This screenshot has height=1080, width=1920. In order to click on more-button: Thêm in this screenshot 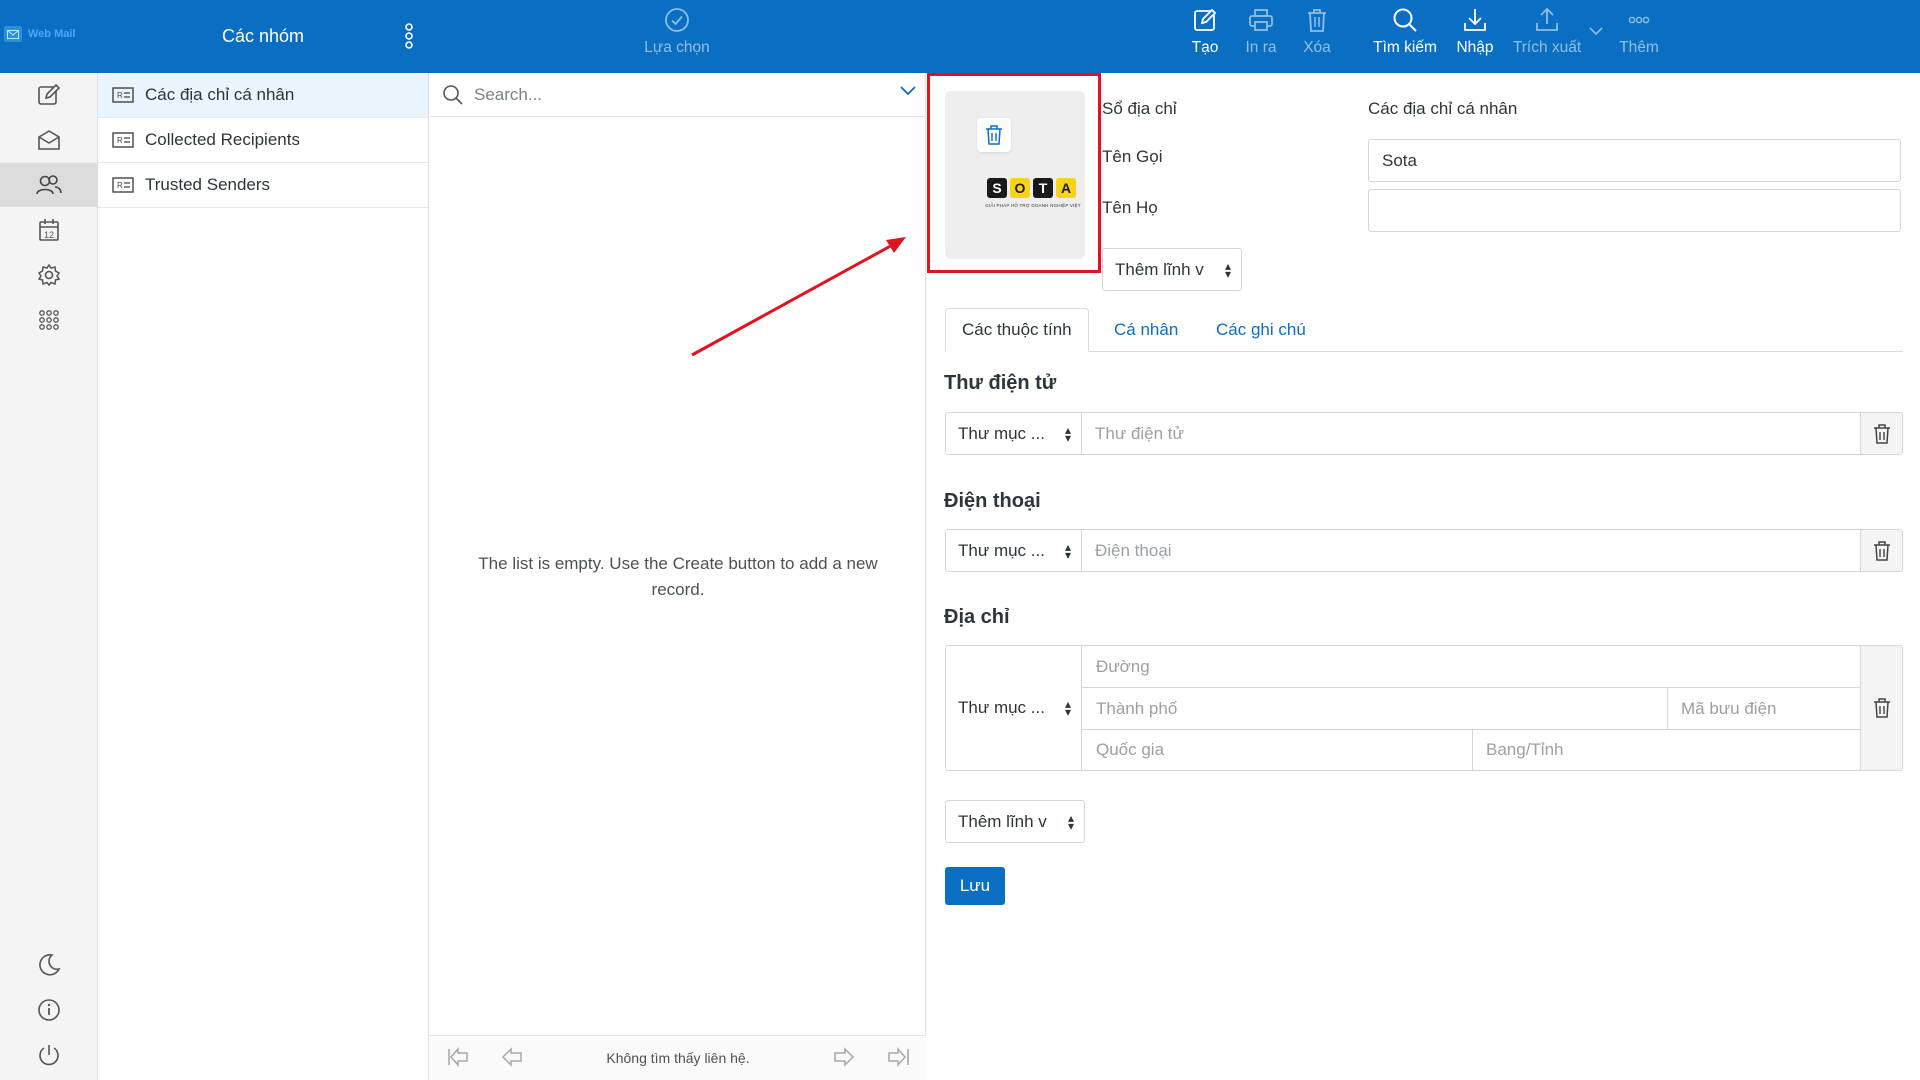, I will do `click(1639, 31)`.